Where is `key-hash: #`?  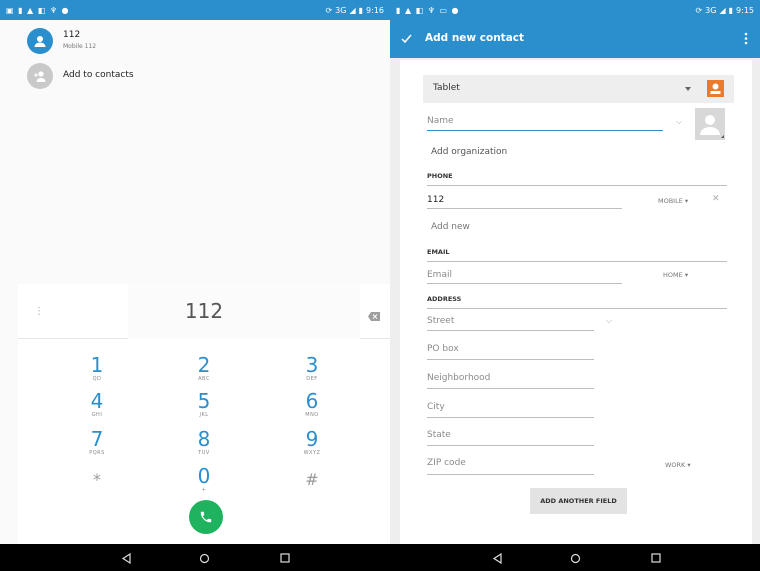
key-hash: # is located at coordinates (312, 480).